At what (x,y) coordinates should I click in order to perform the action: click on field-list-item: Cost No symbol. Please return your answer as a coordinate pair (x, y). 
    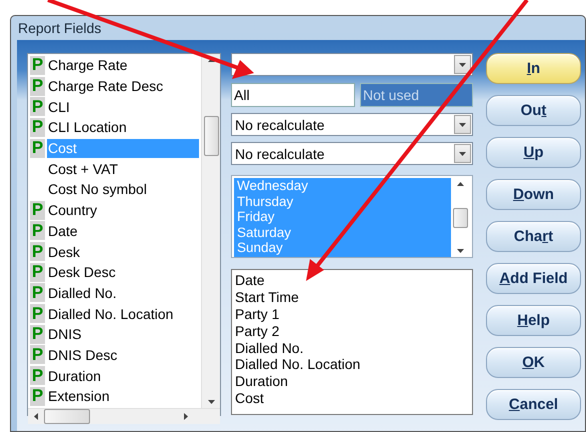
    Looking at the image, I should click on (123, 189).